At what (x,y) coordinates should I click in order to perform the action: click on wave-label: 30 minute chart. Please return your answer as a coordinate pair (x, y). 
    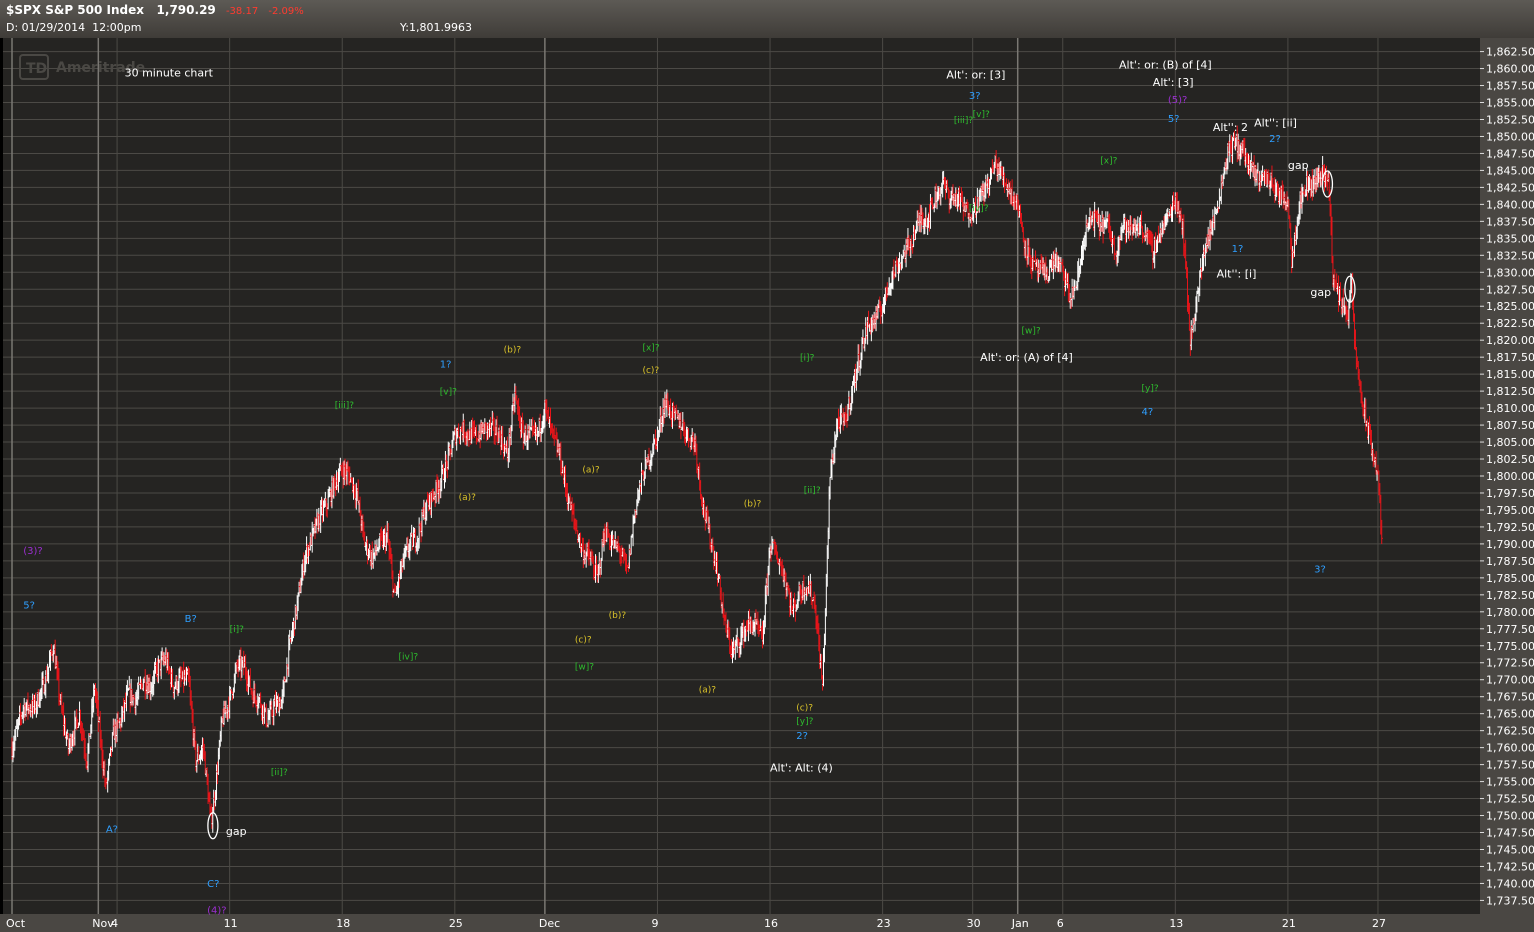
    Looking at the image, I should click on (169, 73).